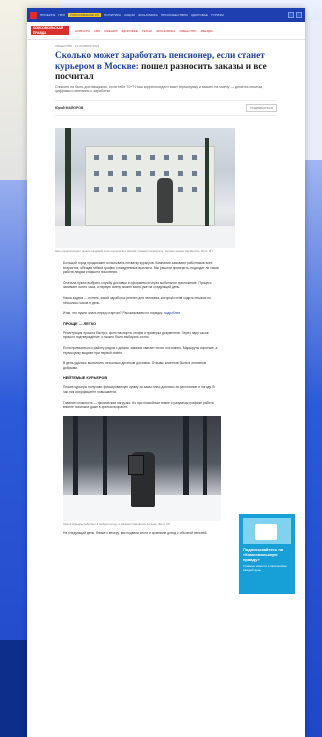  What do you see at coordinates (148, 15) in the screenshot?
I see `top-nav-item: ЭКОНОМИКА` at bounding box center [148, 15].